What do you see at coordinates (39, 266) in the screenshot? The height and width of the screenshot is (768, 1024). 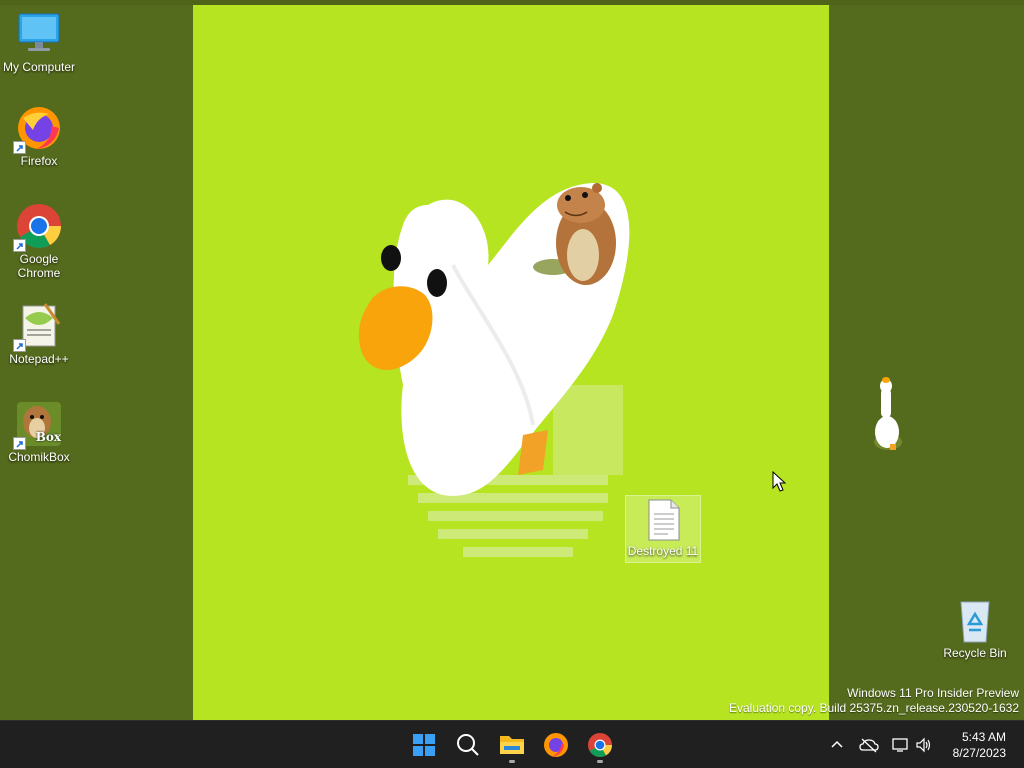 I see `desktop-icon-label: Google Chrome` at bounding box center [39, 266].